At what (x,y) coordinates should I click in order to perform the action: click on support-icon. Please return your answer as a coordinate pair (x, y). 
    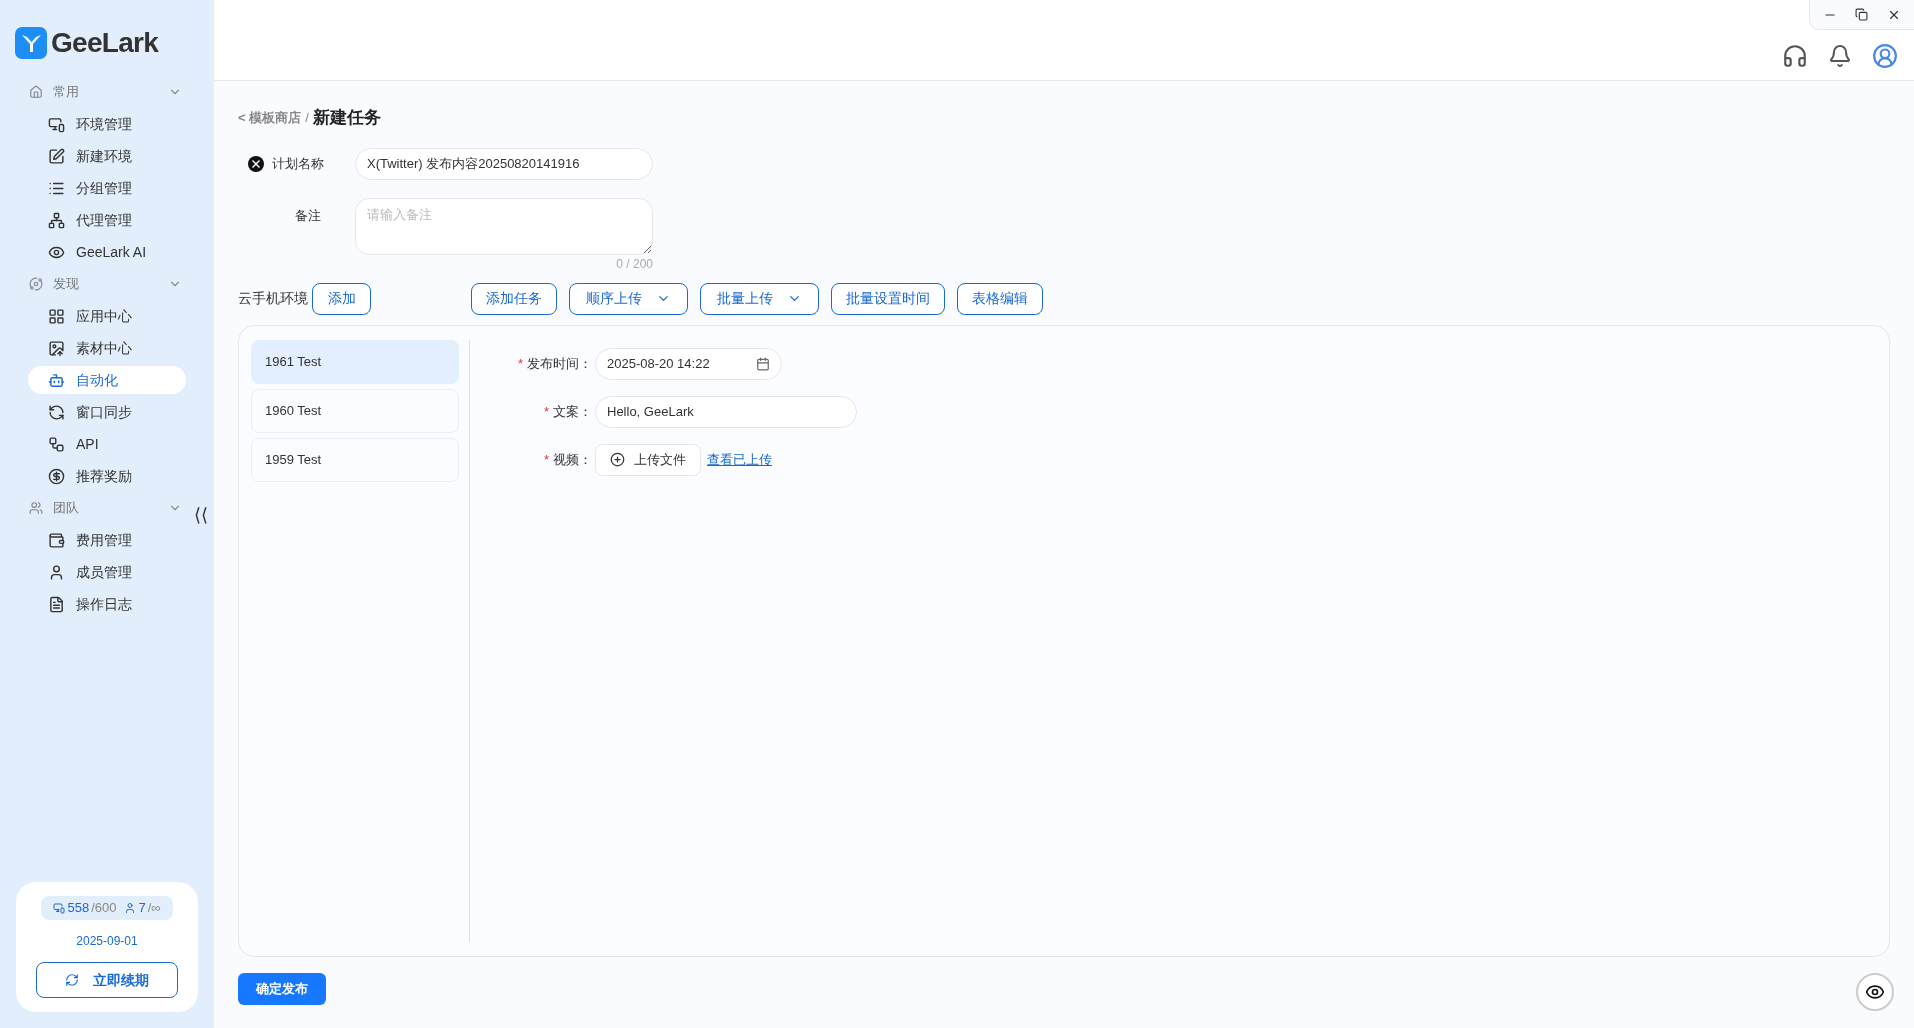
    Looking at the image, I should click on (1795, 56).